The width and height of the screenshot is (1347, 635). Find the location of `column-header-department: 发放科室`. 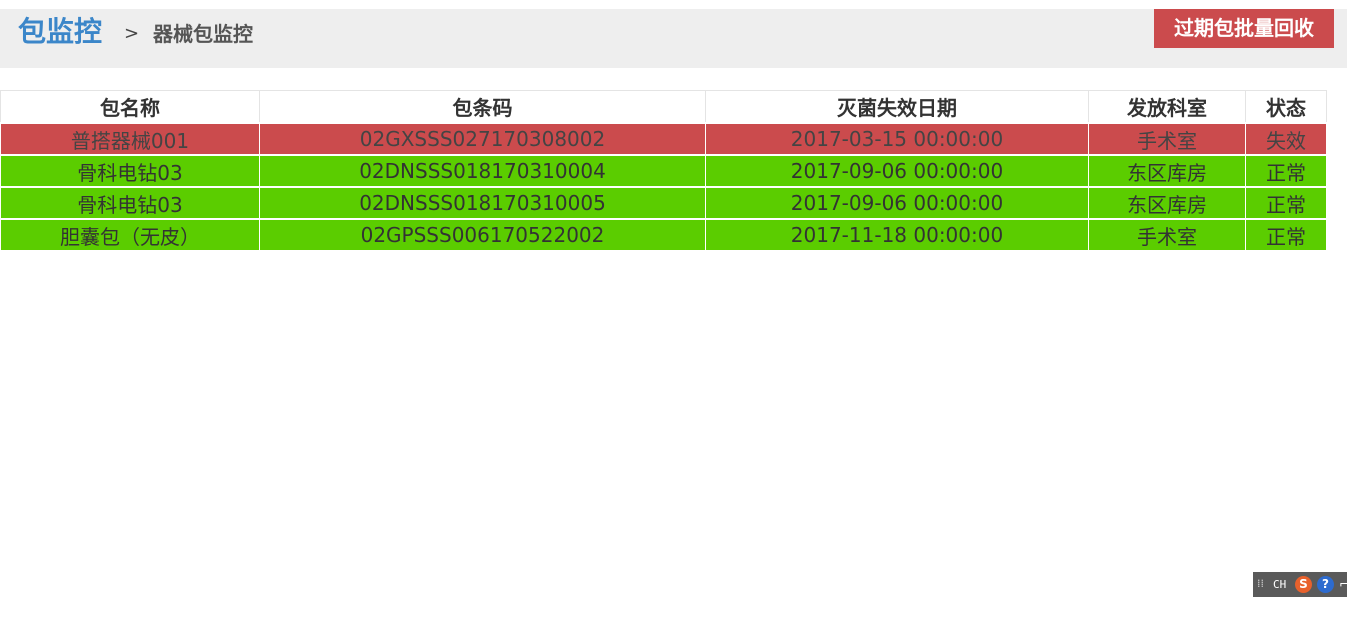

column-header-department: 发放科室 is located at coordinates (1167, 107).